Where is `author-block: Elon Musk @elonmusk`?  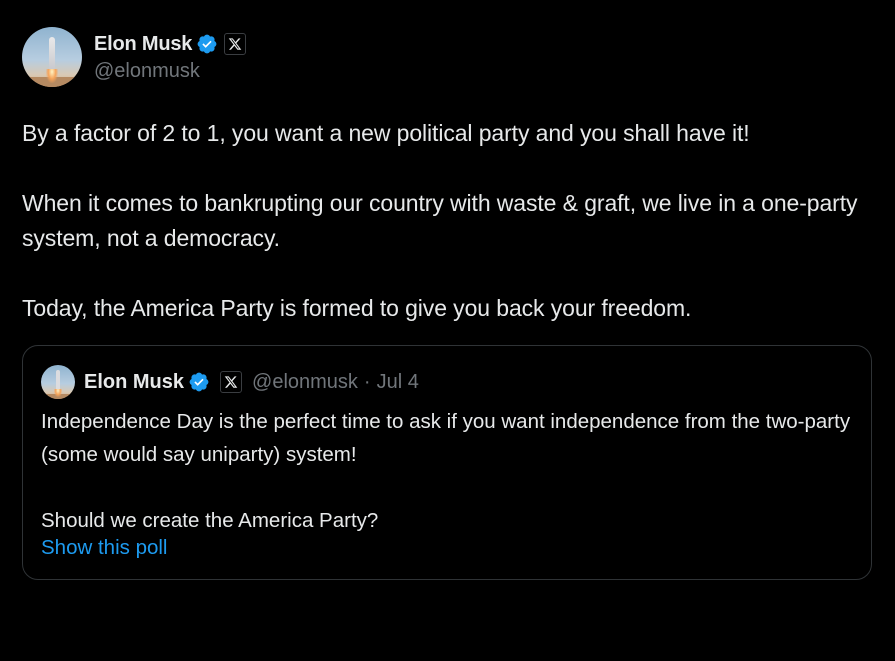 author-block: Elon Musk @elonmusk is located at coordinates (170, 57).